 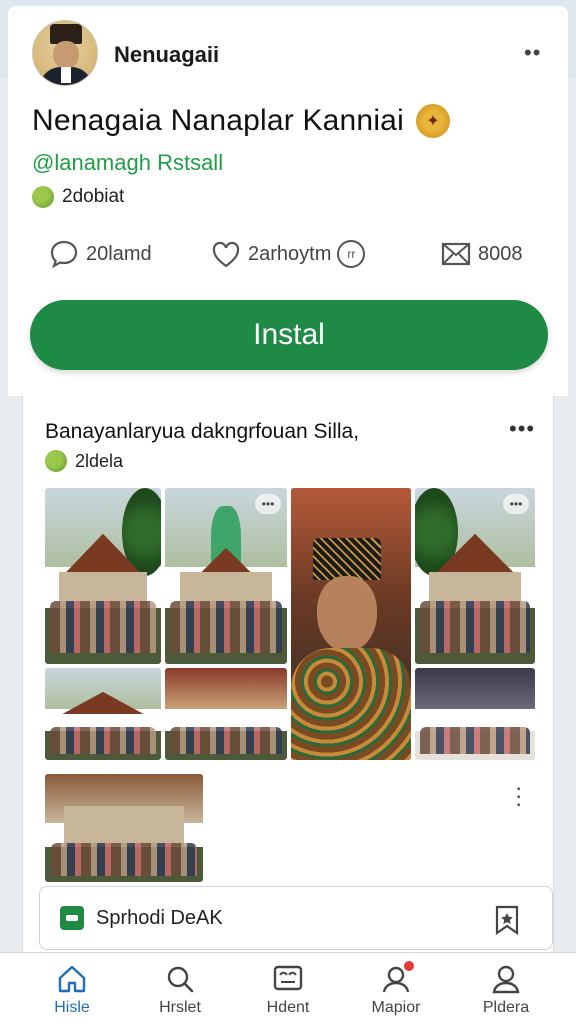 I want to click on comment-icon, so click(x=64, y=254).